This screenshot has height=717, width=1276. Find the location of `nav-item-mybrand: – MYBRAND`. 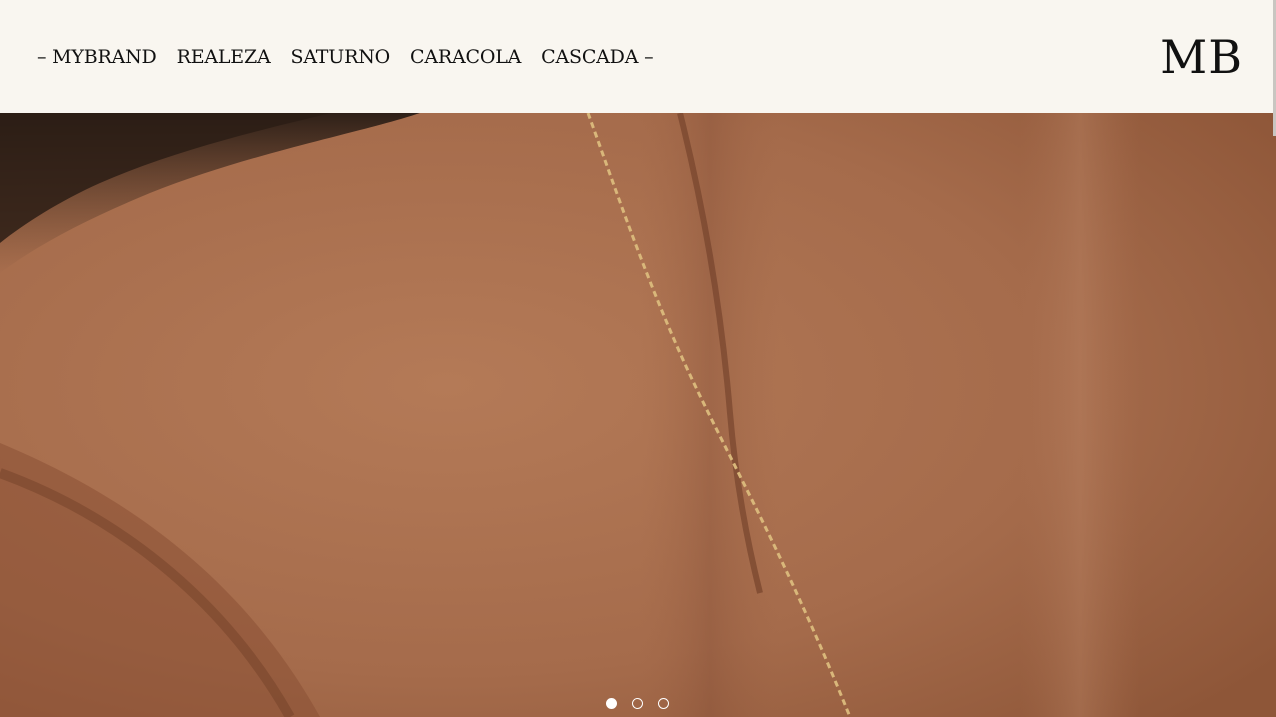

nav-item-mybrand: – MYBRAND is located at coordinates (97, 57).